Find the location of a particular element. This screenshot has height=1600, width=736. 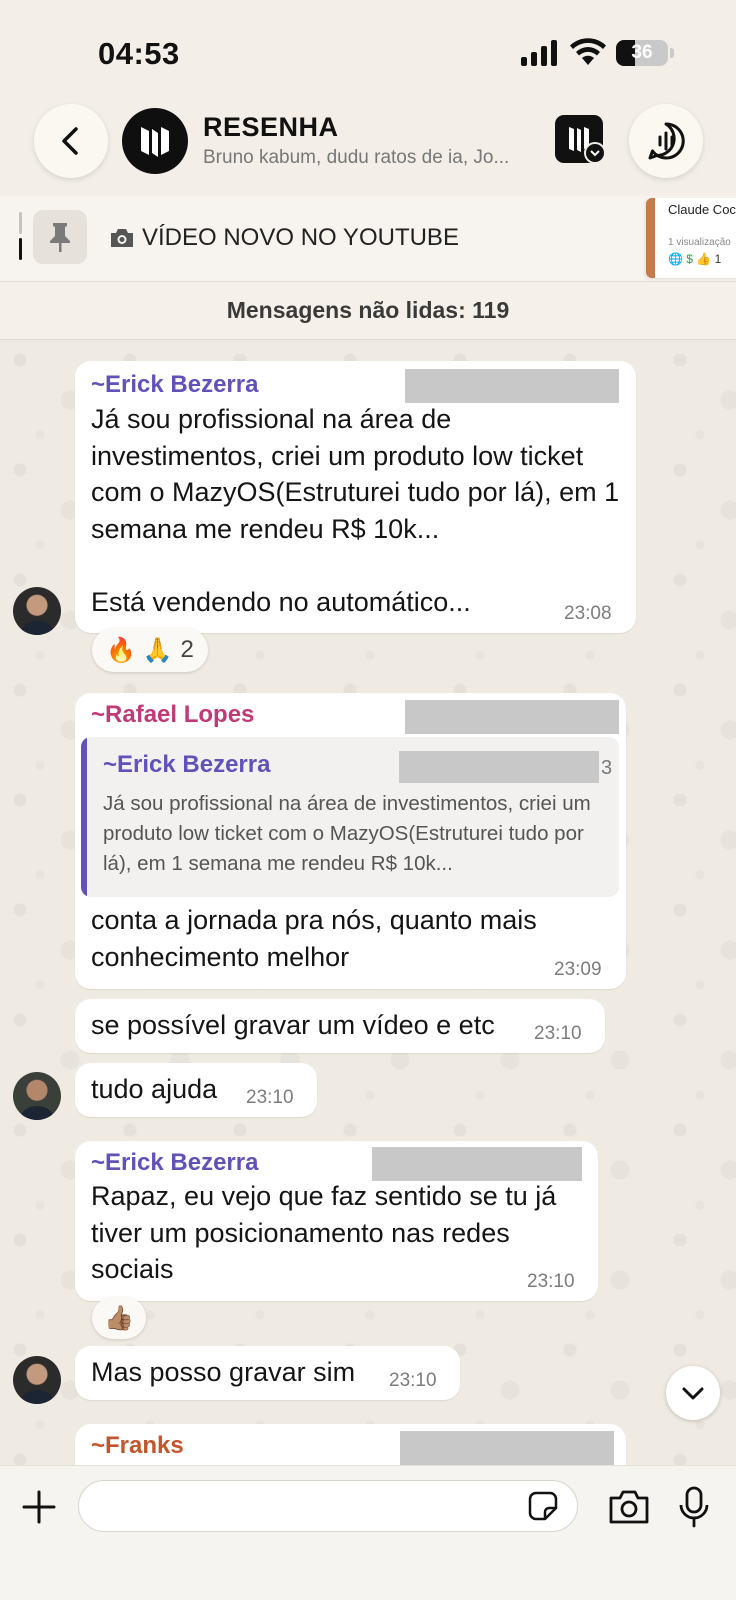

quoted-sender: ~Erick Bezerra is located at coordinates (187, 764).